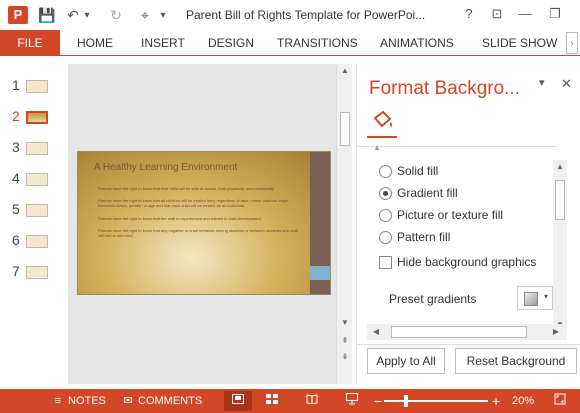 This screenshot has height=413, width=580. What do you see at coordinates (16, 178) in the screenshot?
I see `slide-number: 4` at bounding box center [16, 178].